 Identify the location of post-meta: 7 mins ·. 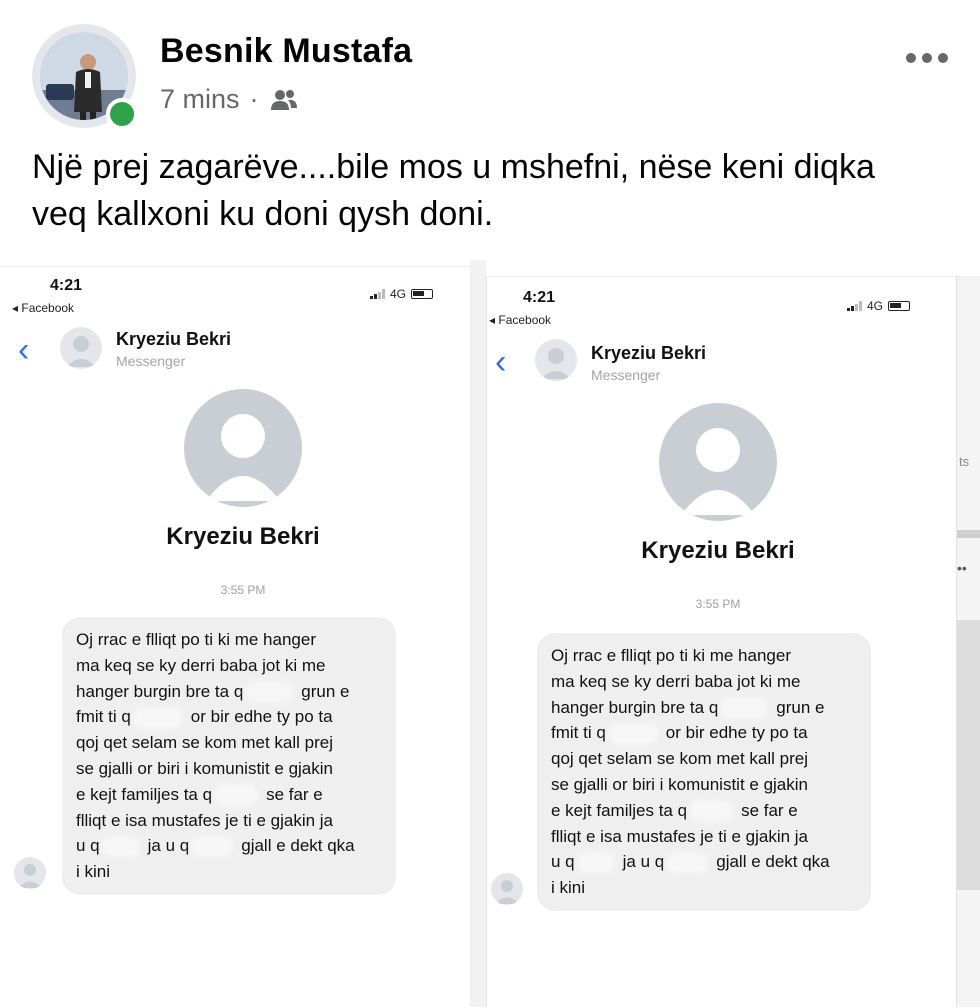
(229, 99).